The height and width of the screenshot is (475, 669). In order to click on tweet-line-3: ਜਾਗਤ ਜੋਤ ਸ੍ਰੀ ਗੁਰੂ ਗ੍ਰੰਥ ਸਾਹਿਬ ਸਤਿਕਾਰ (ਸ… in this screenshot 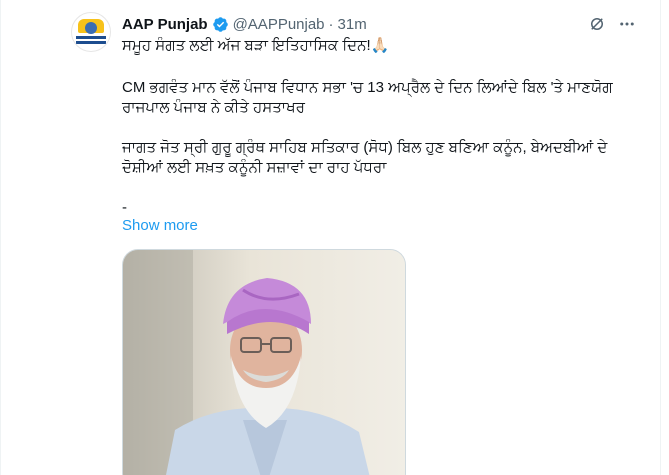, I will do `click(365, 157)`.